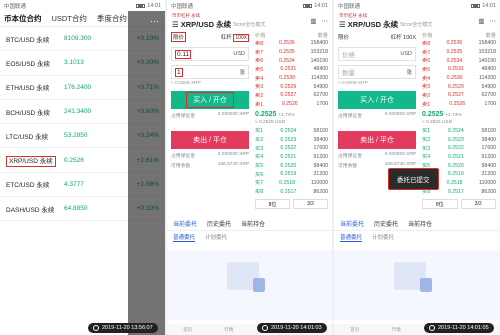 This screenshot has height=335, width=500. Describe the element at coordinates (146, 173) in the screenshot. I see `drawer-overlay: ···` at that location.